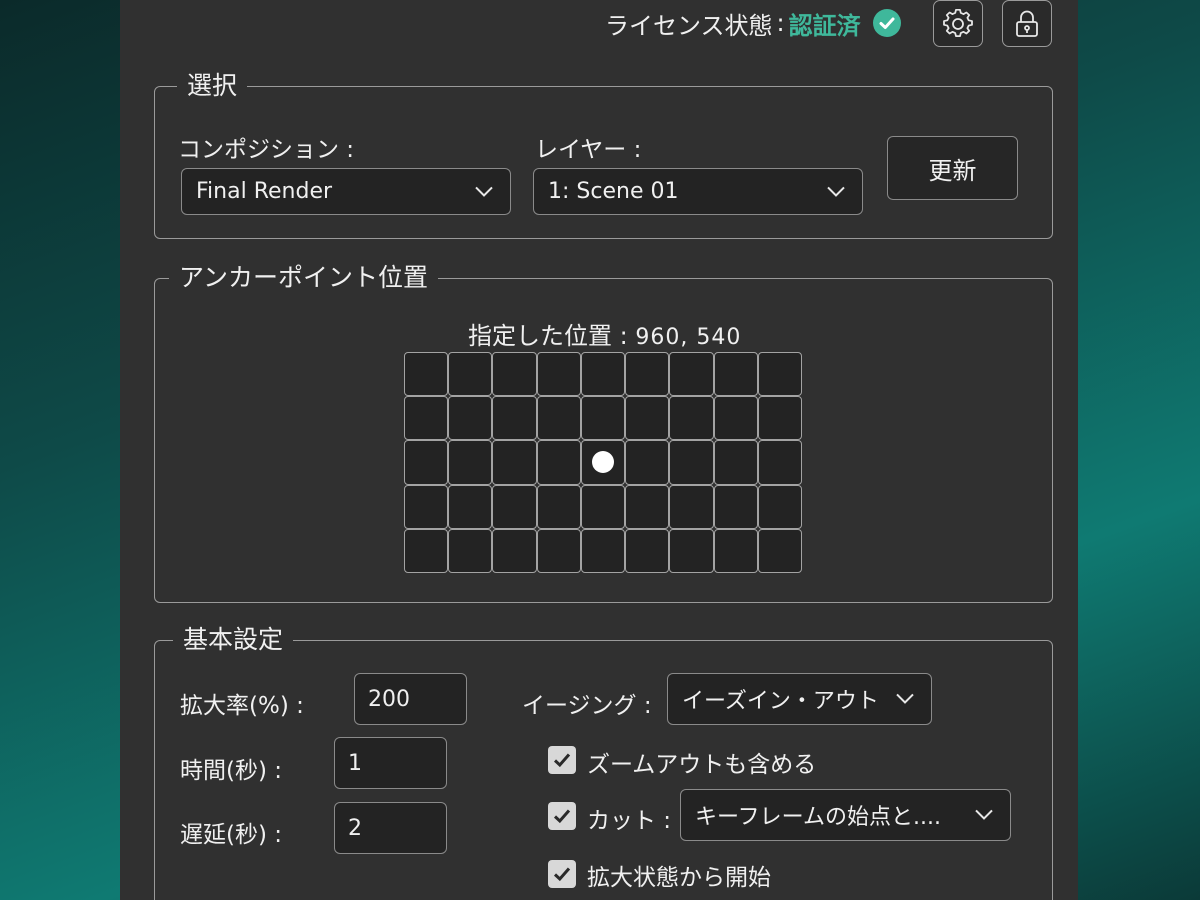  I want to click on position-readout: 指定した位置 : 960, 540, so click(604, 333).